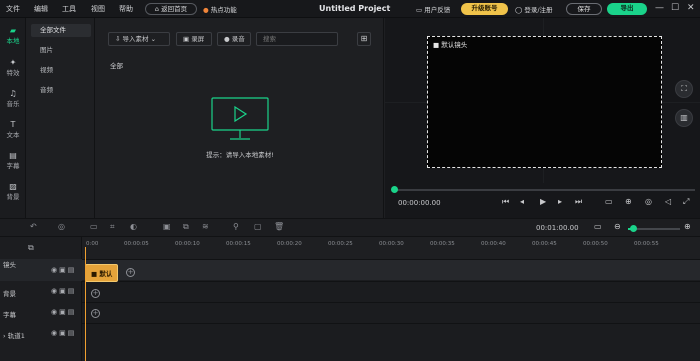  What do you see at coordinates (659, 8) in the screenshot?
I see `minimize-icon: —` at bounding box center [659, 8].